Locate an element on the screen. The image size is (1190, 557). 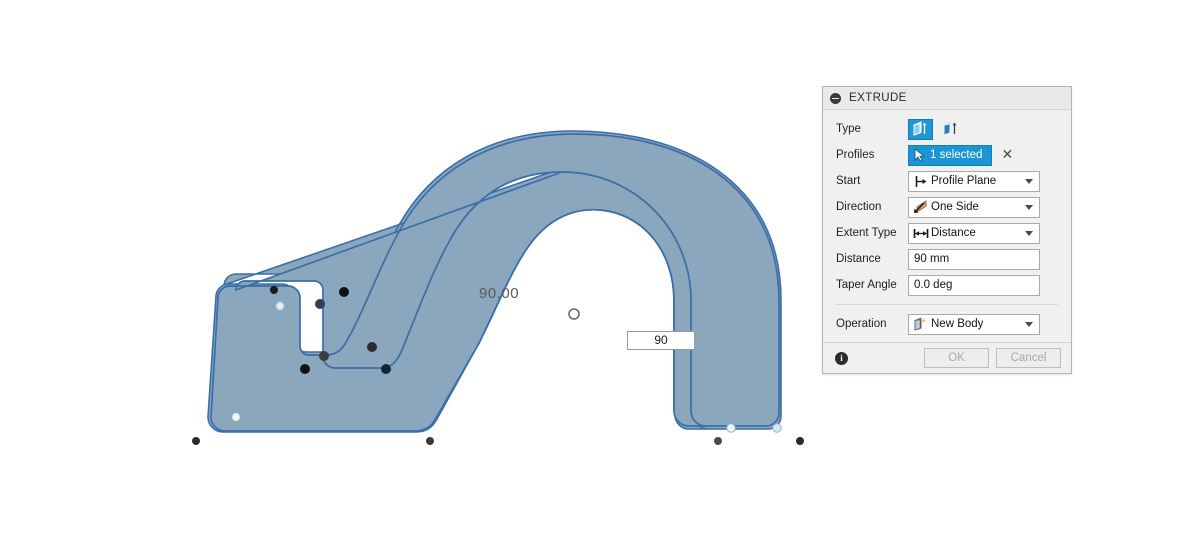
loft-extrude-icon is located at coordinates (950, 129).